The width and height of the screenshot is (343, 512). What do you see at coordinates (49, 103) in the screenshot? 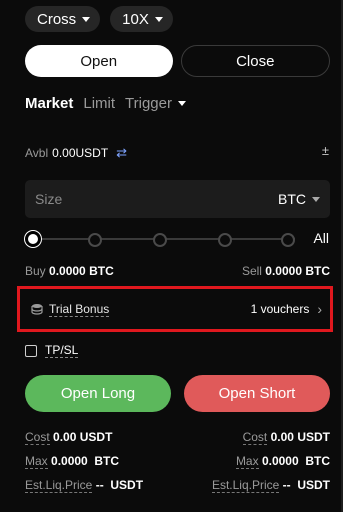
I see `tab-market: Market` at bounding box center [49, 103].